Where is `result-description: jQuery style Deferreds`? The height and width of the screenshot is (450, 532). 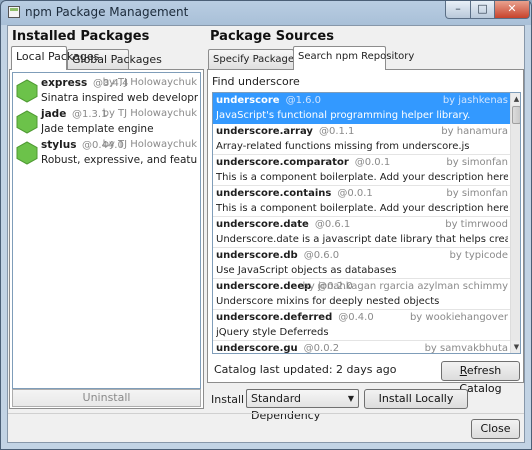
result-description: jQuery style Deferreds is located at coordinates (272, 332).